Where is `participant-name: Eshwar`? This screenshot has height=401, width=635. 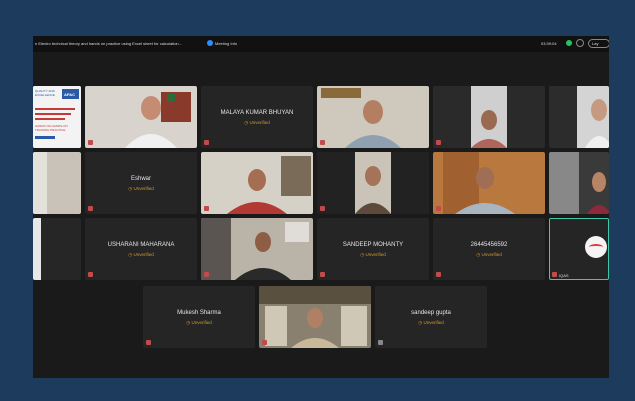
participant-name: Eshwar is located at coordinates (140, 179).